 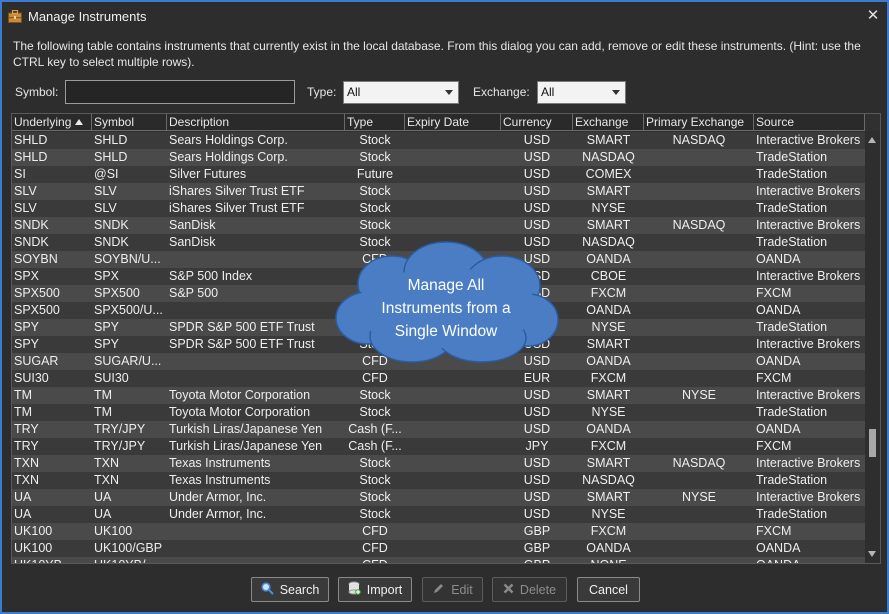 What do you see at coordinates (537, 122) in the screenshot?
I see `column-header-currency: Currency` at bounding box center [537, 122].